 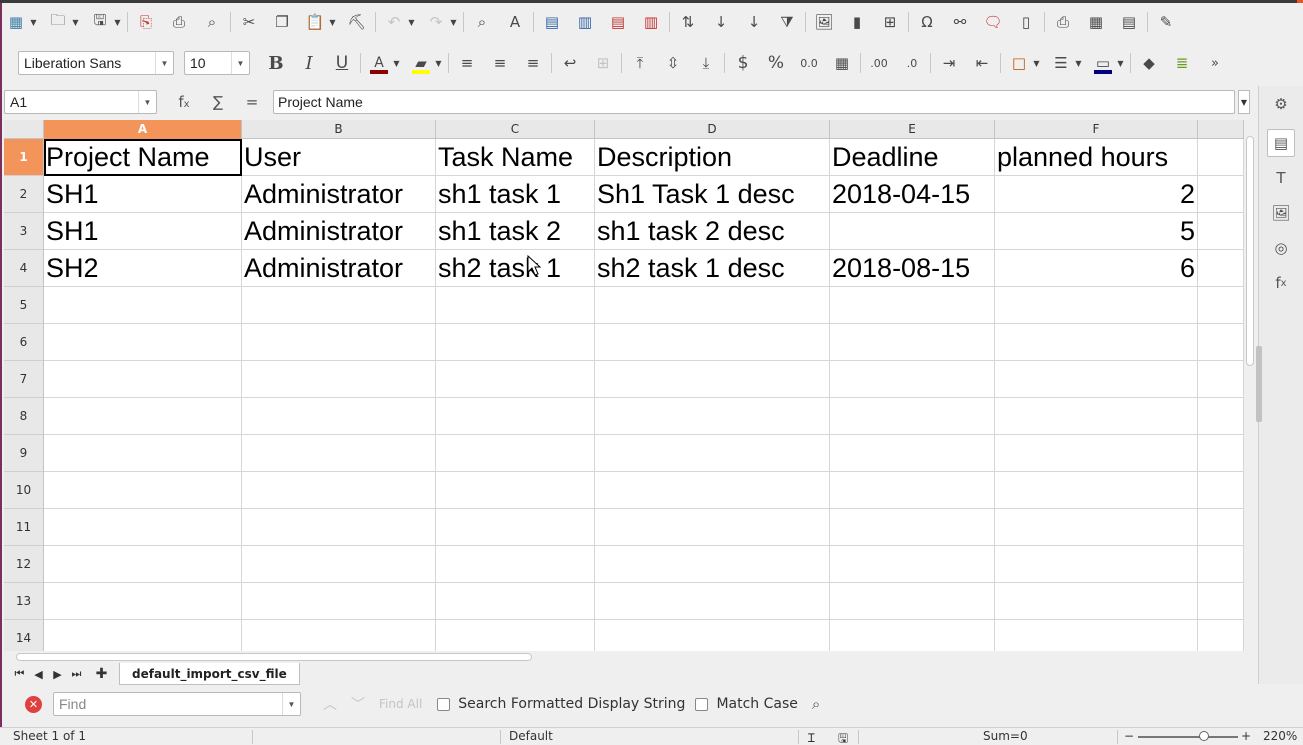 I want to click on center-vertically-icon: ⇳, so click(x=673, y=63).